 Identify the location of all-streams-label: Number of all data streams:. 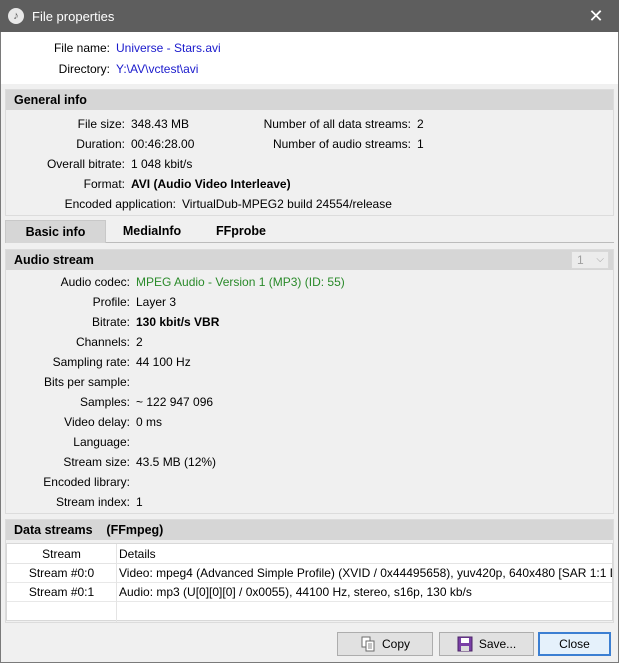
(337, 124).